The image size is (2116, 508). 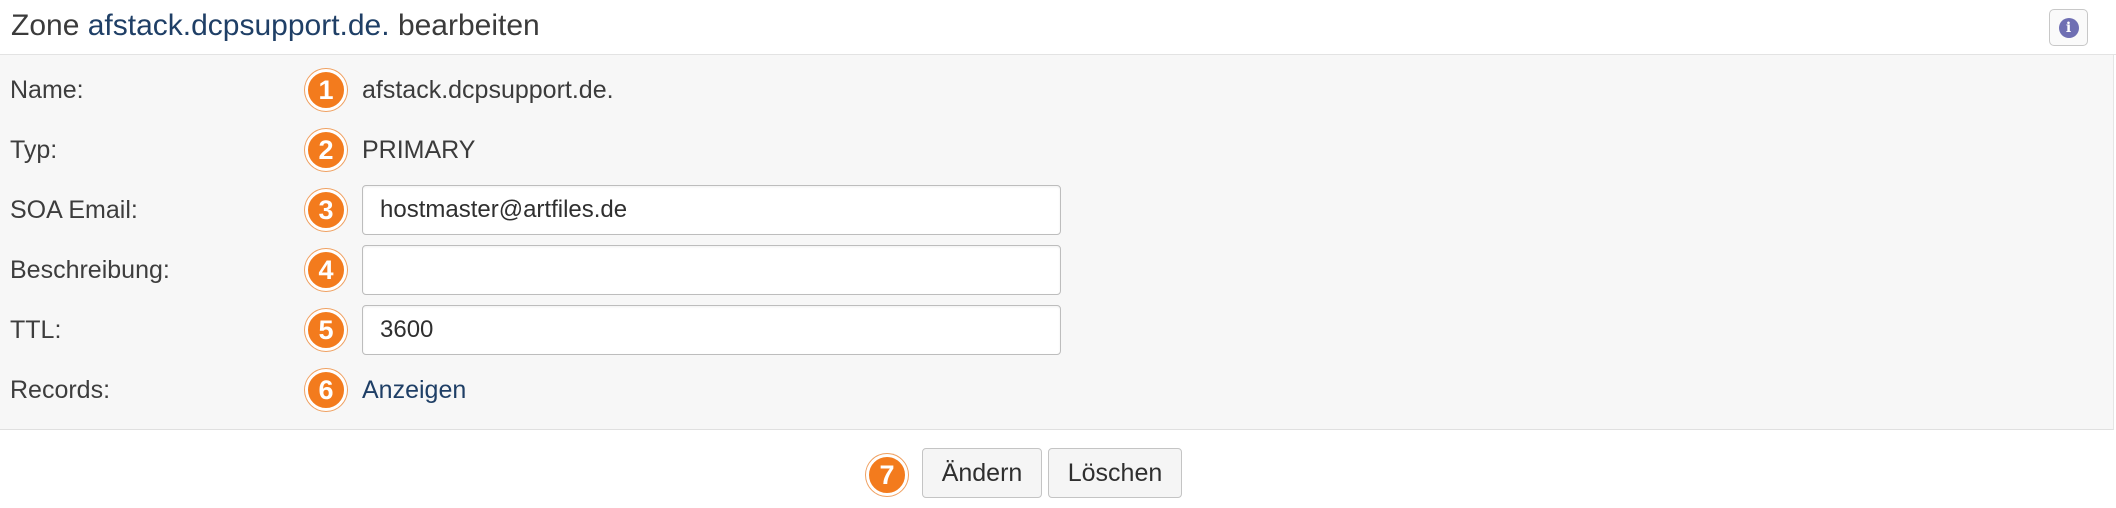 I want to click on name-label: Name:, so click(x=47, y=90).